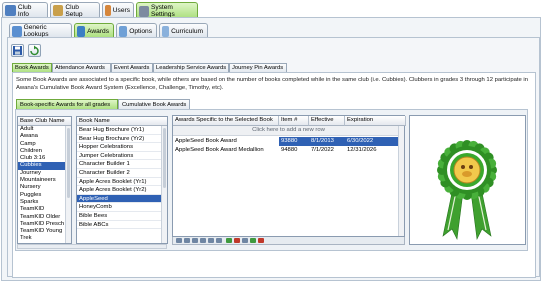  I want to click on list-item: Hopper Celebrations, so click(122, 147).